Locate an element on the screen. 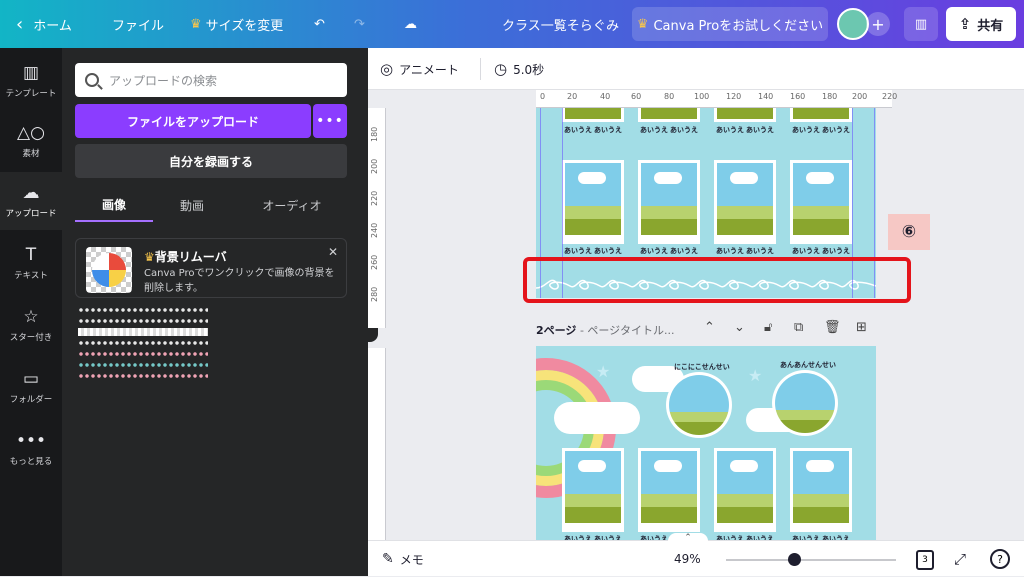  cloud-saved-icon: ☁ is located at coordinates (410, 24).